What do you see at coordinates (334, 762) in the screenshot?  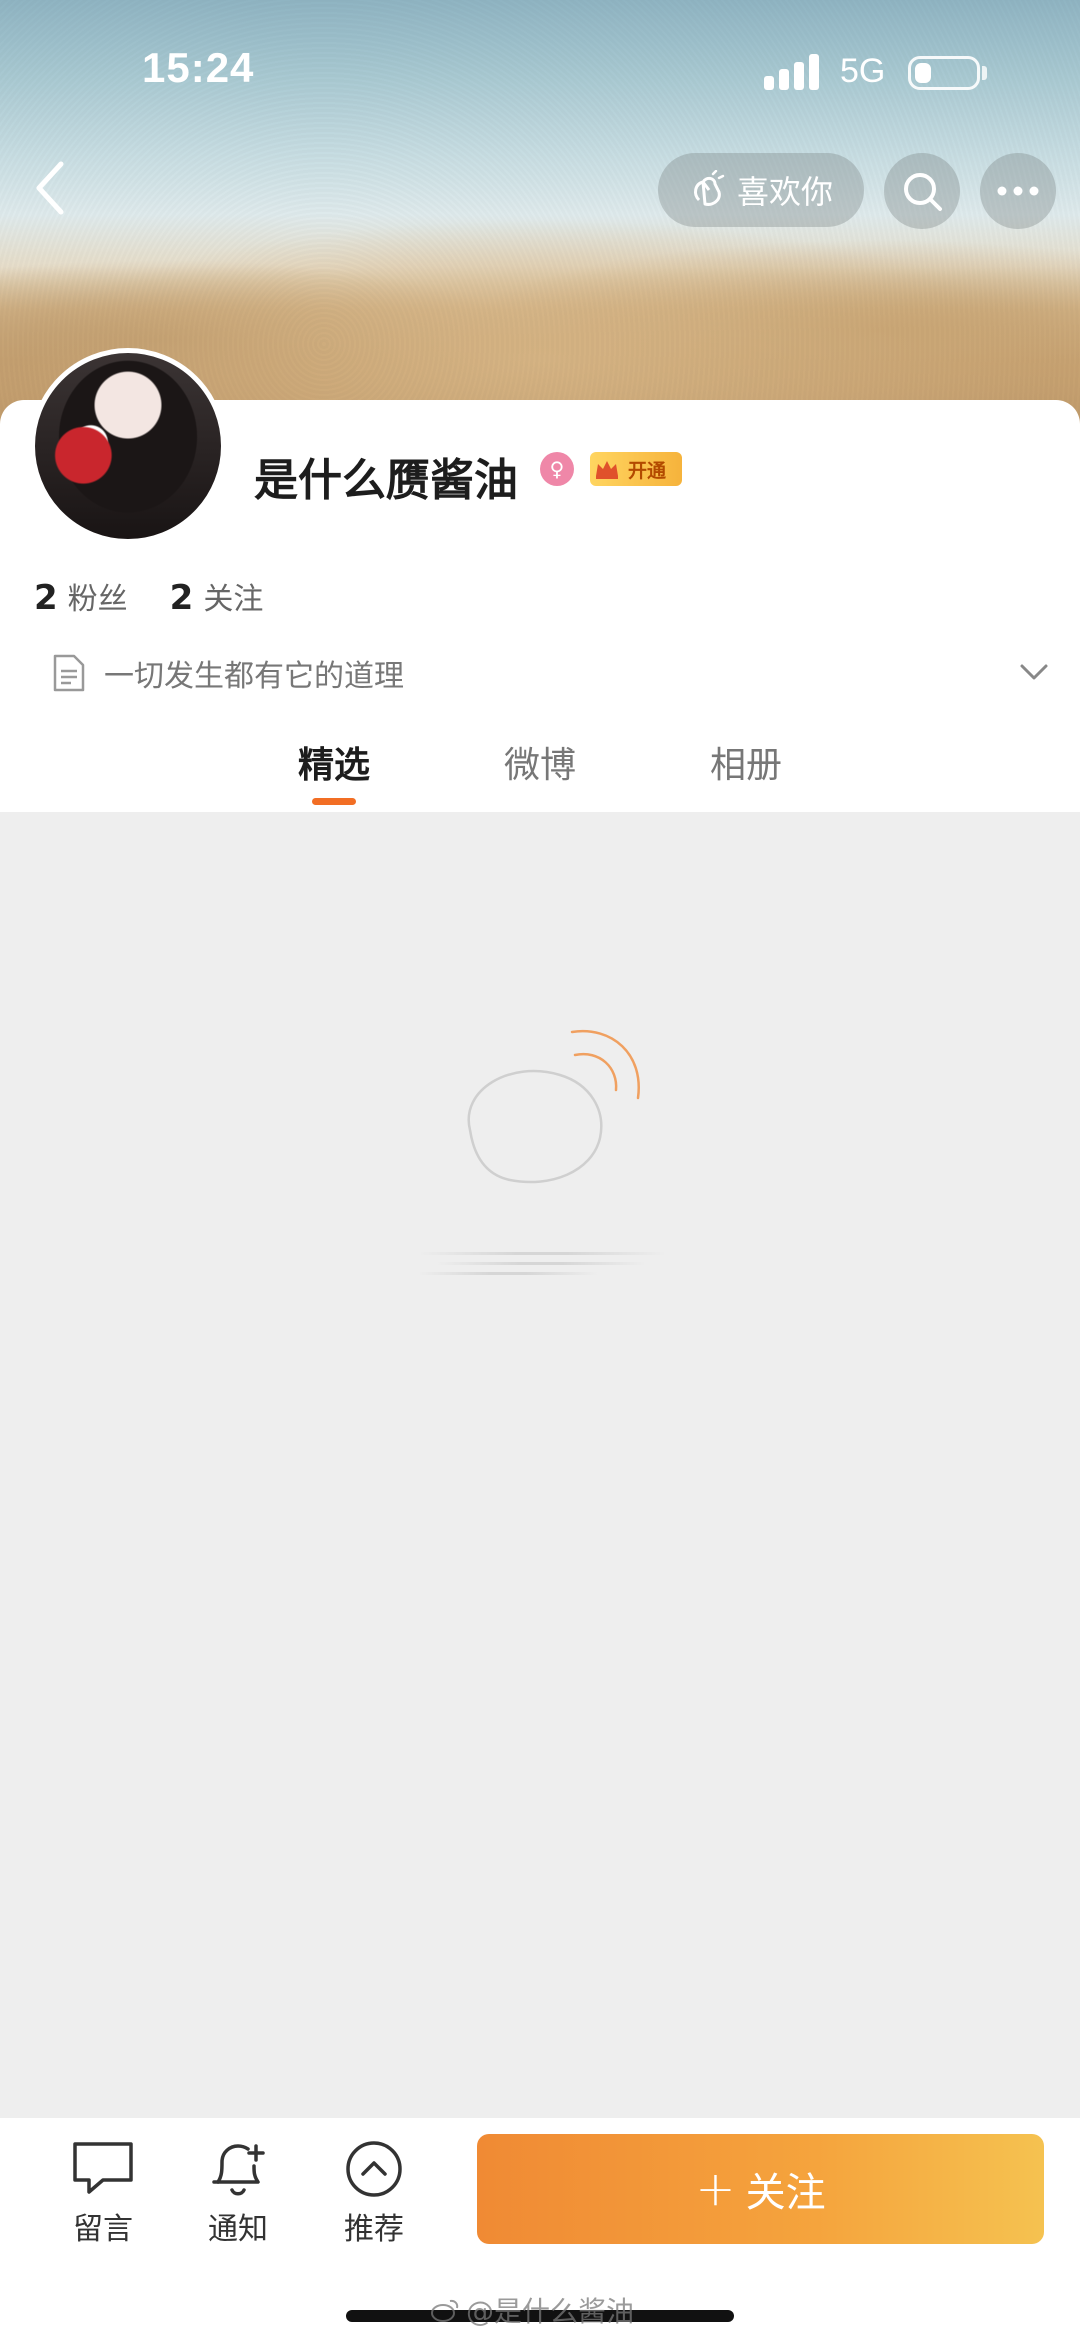 I see `tab-featured: 精选` at bounding box center [334, 762].